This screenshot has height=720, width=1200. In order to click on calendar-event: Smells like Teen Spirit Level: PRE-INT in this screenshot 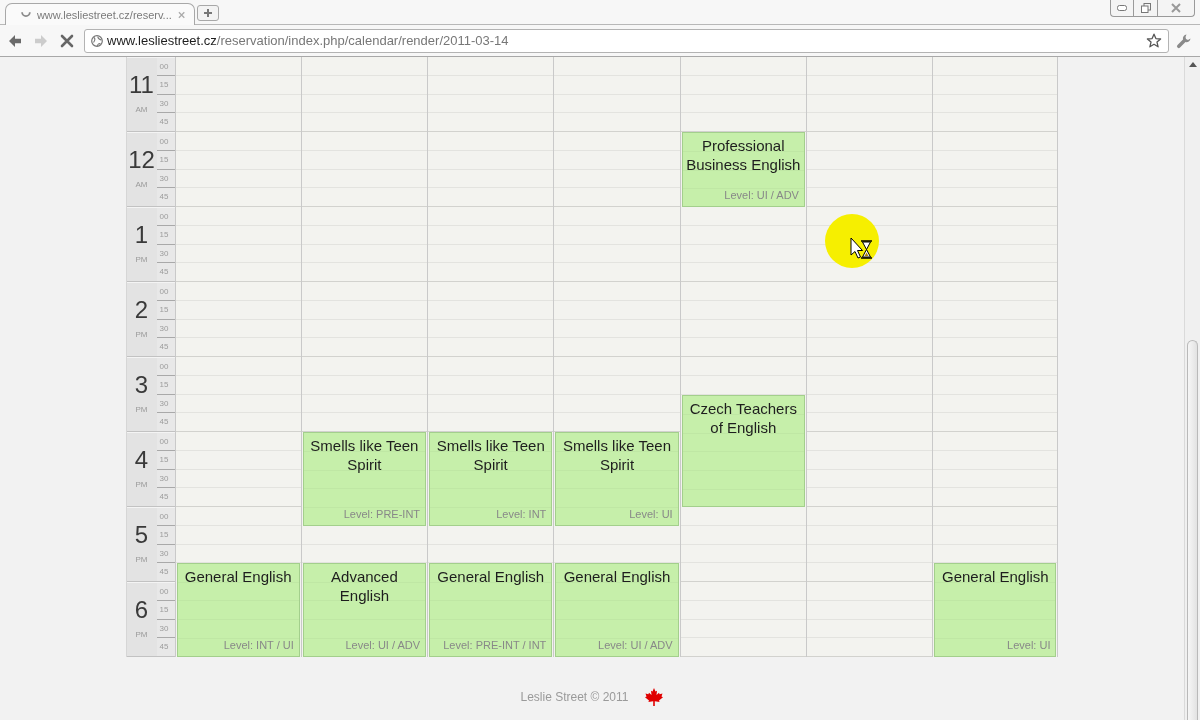, I will do `click(364, 479)`.